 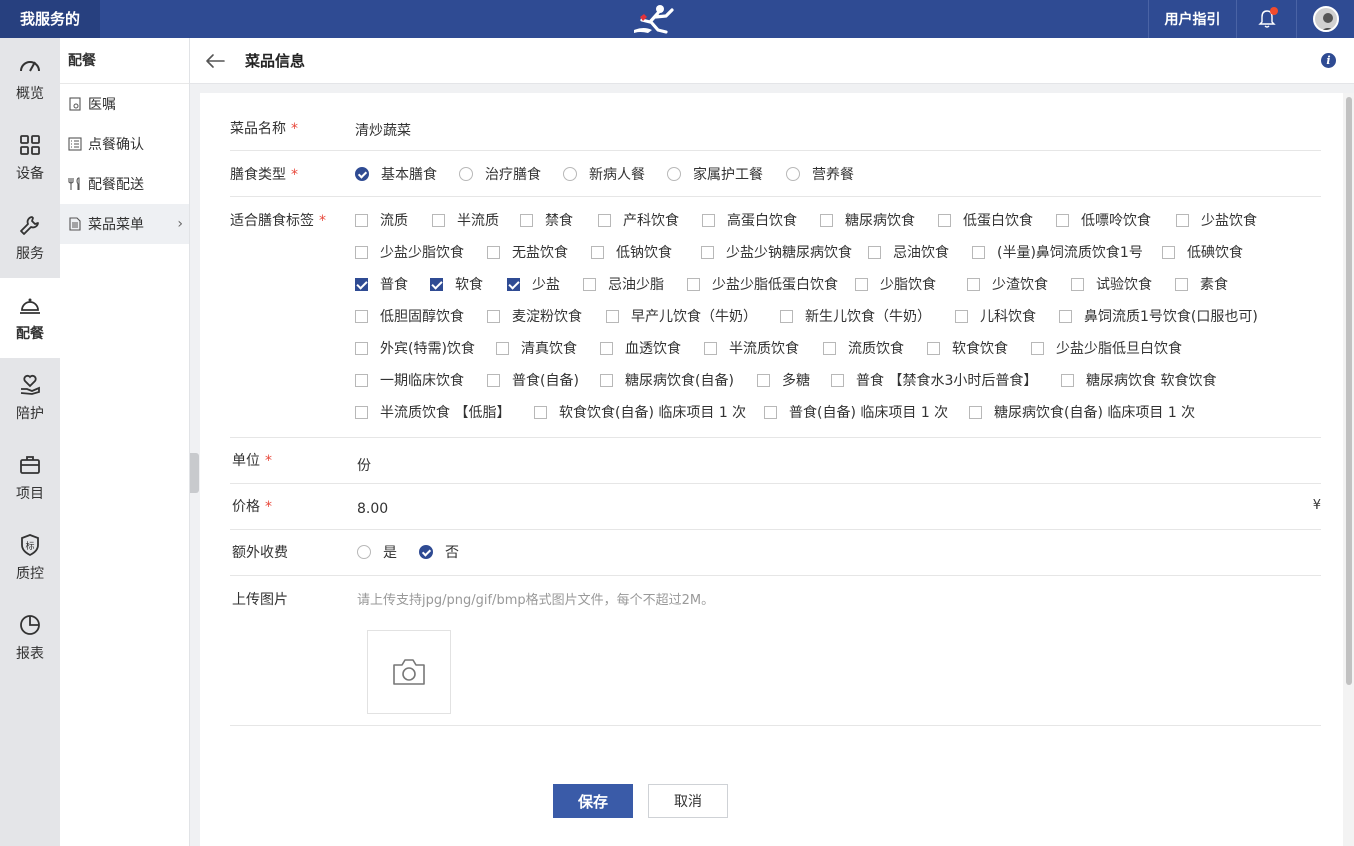 What do you see at coordinates (820, 174) in the screenshot?
I see `diet-type-option: 营养餐` at bounding box center [820, 174].